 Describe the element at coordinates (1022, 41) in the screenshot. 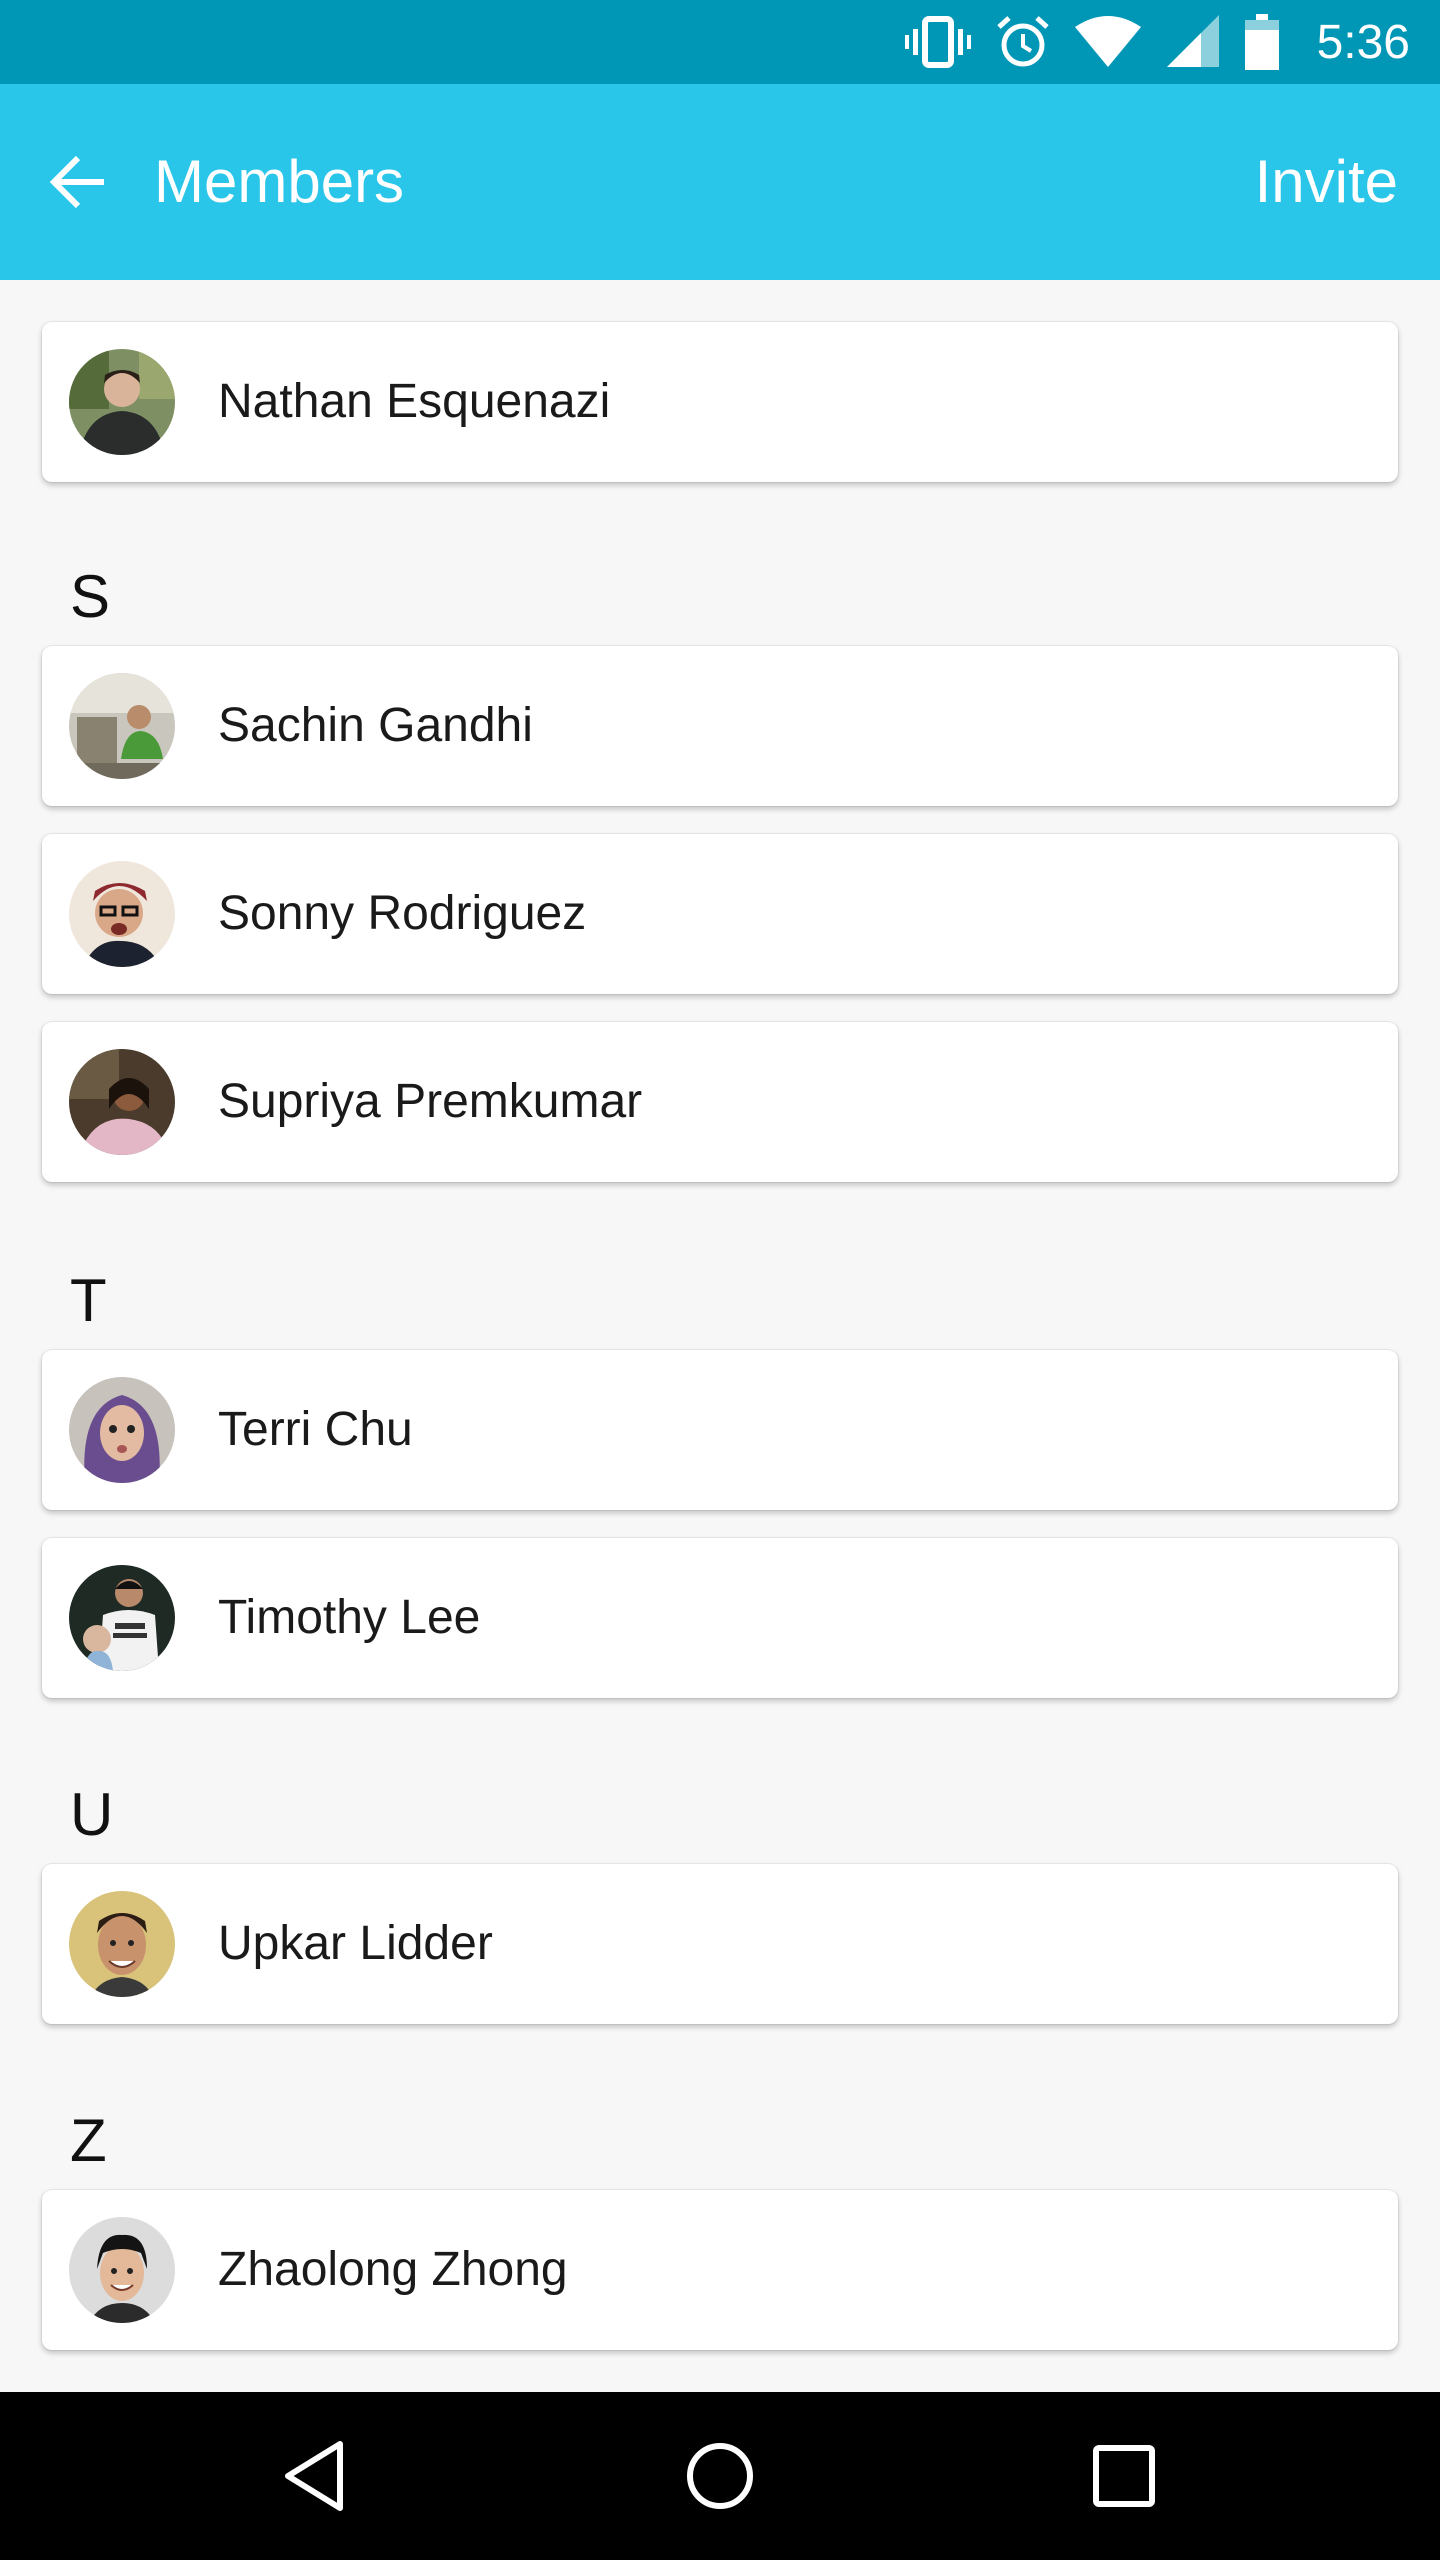

I see `alarm-icon` at that location.